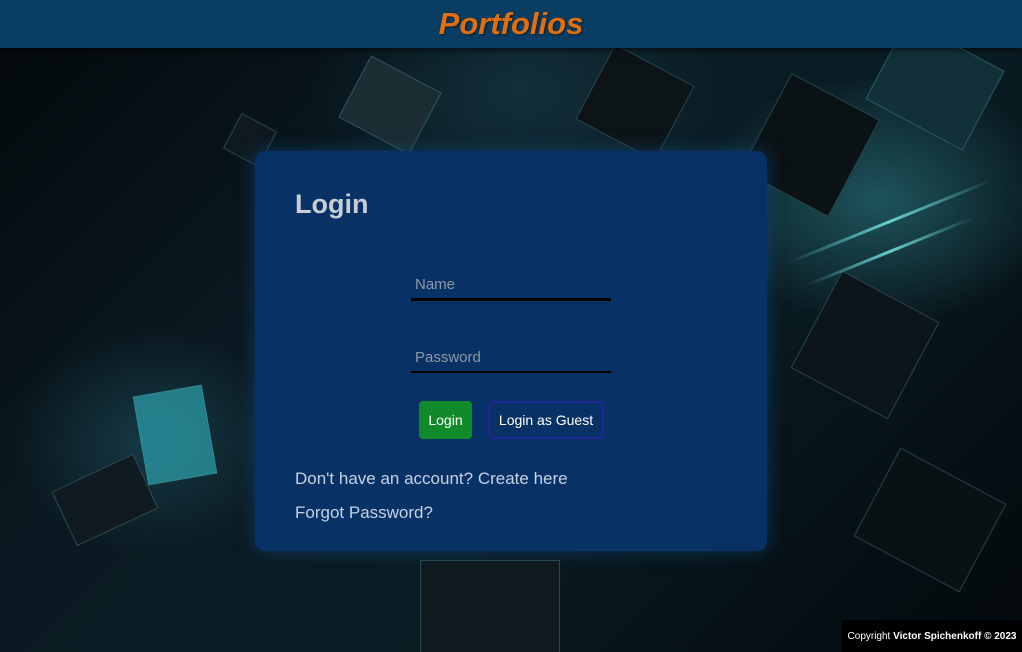 Image resolution: width=1022 pixels, height=652 pixels. I want to click on copyright-footer: Copyright Victor Spichenkoff © 2023, so click(932, 636).